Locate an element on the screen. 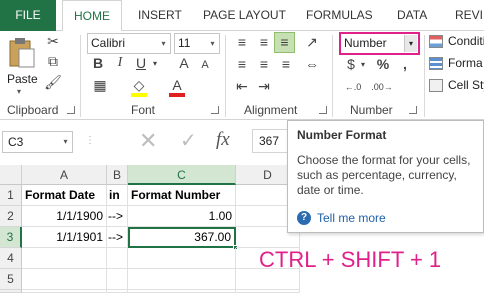 This screenshot has width=484, height=293. tab-review: REVIE is located at coordinates (469, 15).